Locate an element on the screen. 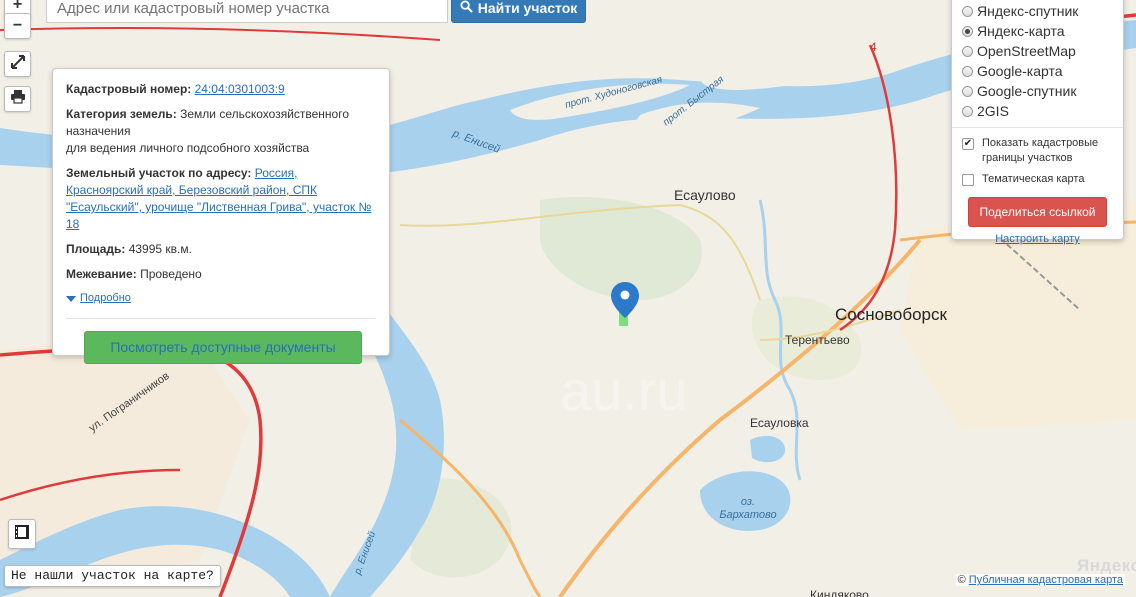  layer-option-label: Яндекс-спутник is located at coordinates (1028, 11).